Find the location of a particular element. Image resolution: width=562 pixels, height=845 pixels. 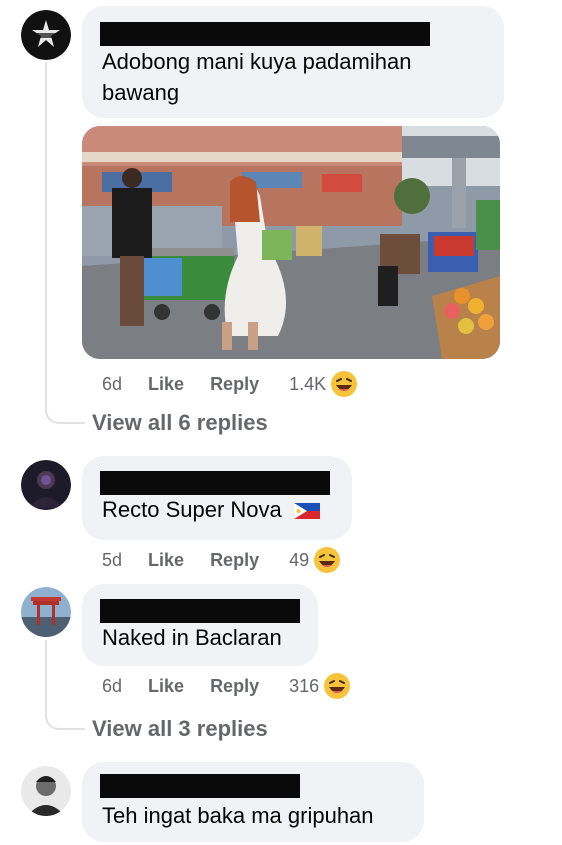

comment-meta: 5d Like Reply 49 is located at coordinates (221, 560).